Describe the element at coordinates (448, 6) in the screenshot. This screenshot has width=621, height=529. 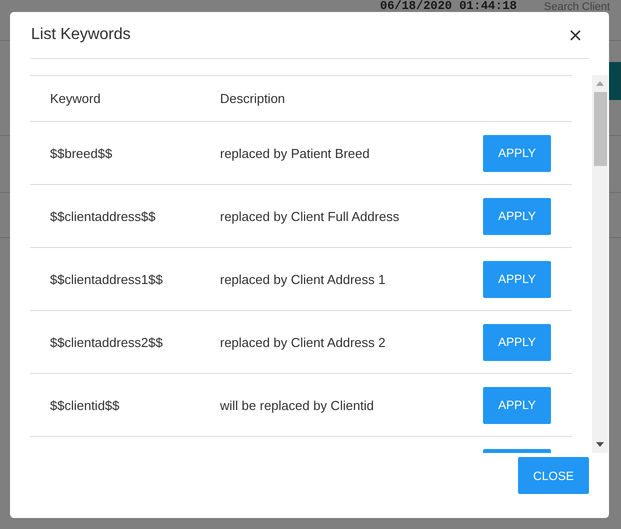
I see `timestamp: 06/18/2020 01:44:18` at that location.